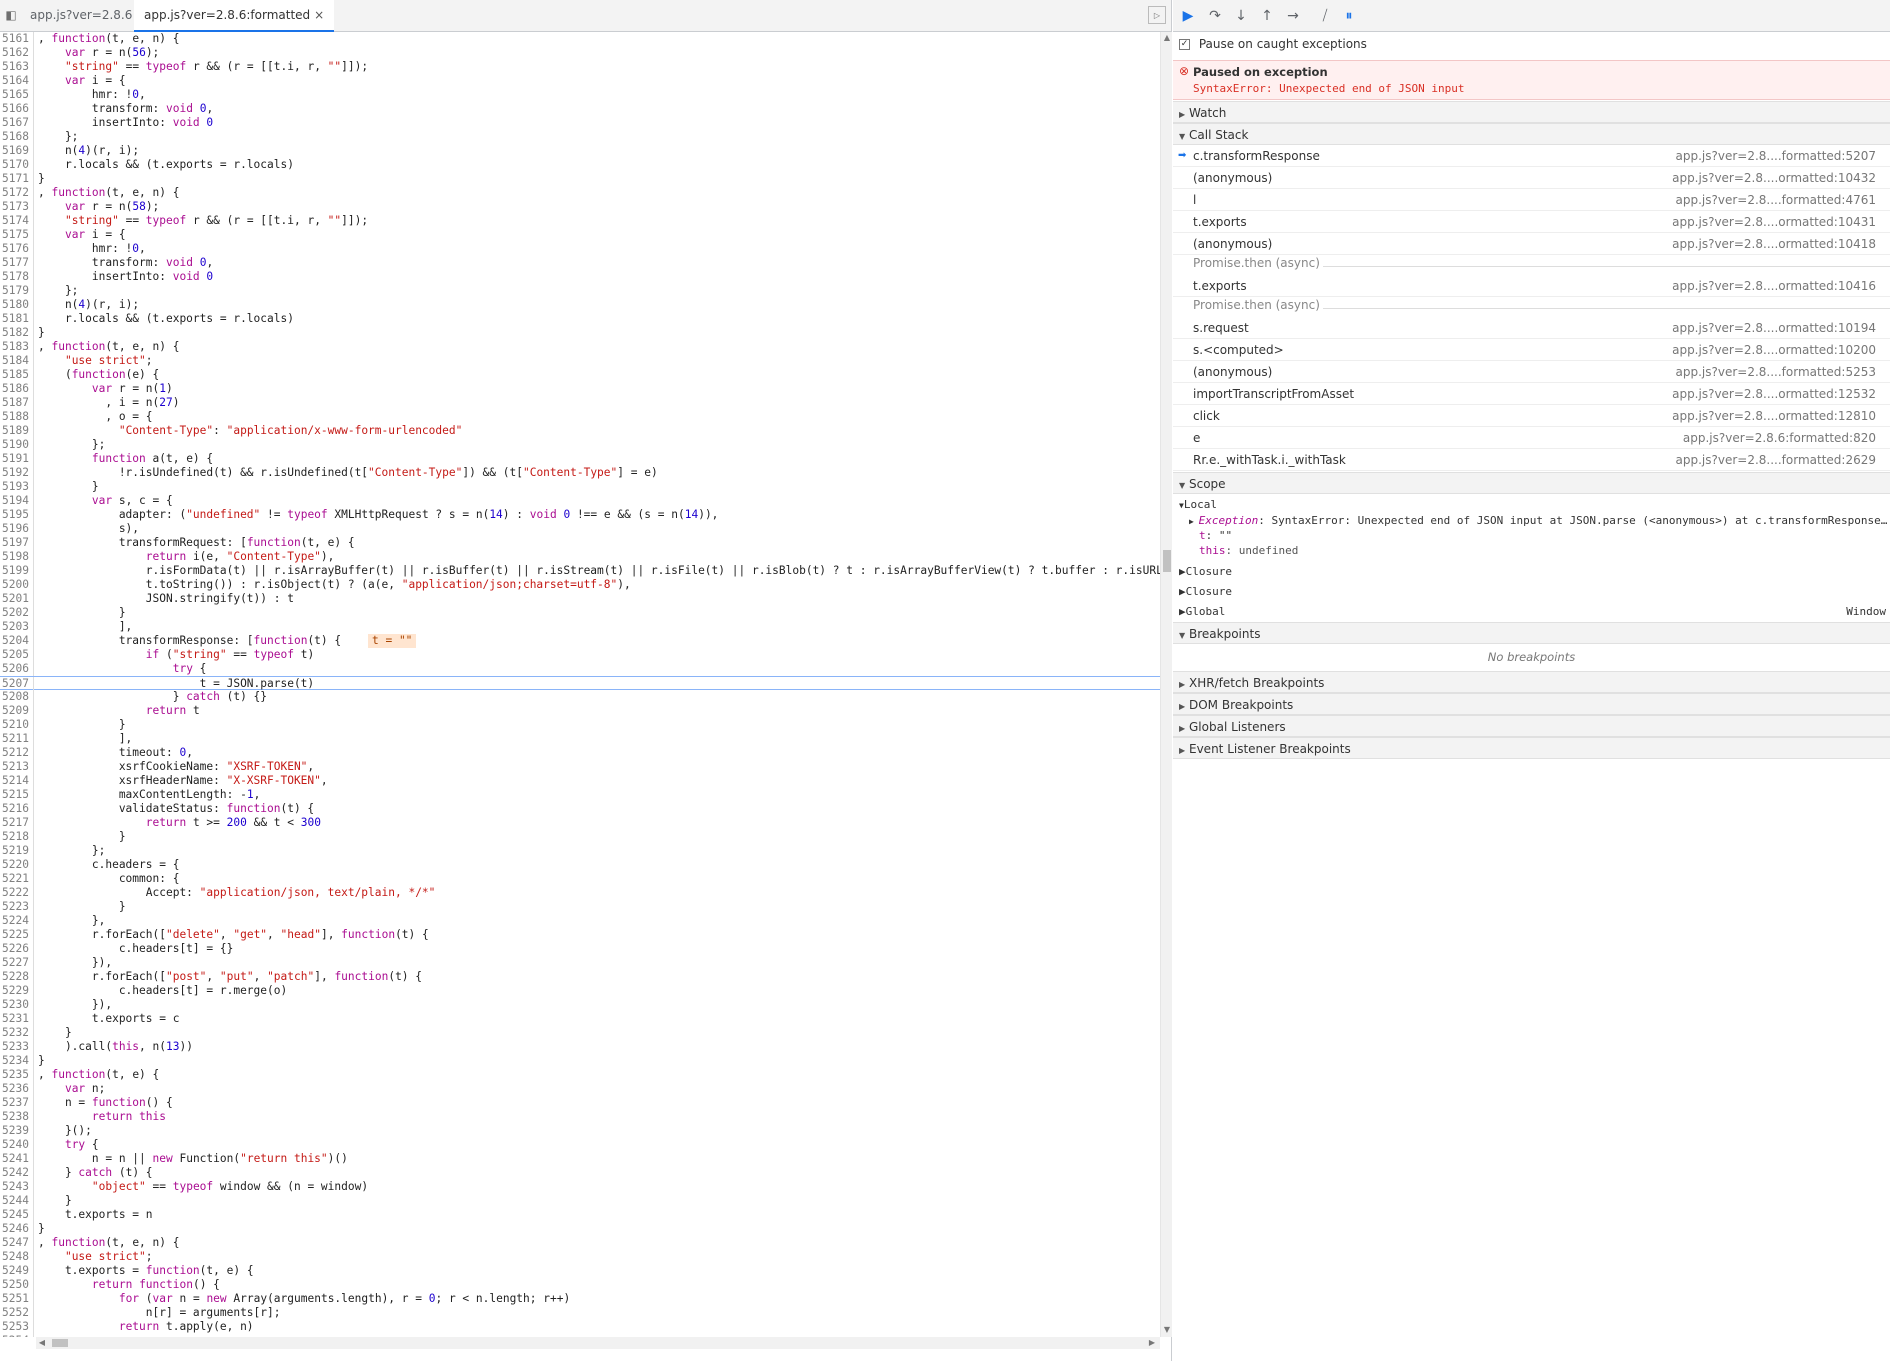  Describe the element at coordinates (17, 109) in the screenshot. I see `line-number: 5166` at that location.